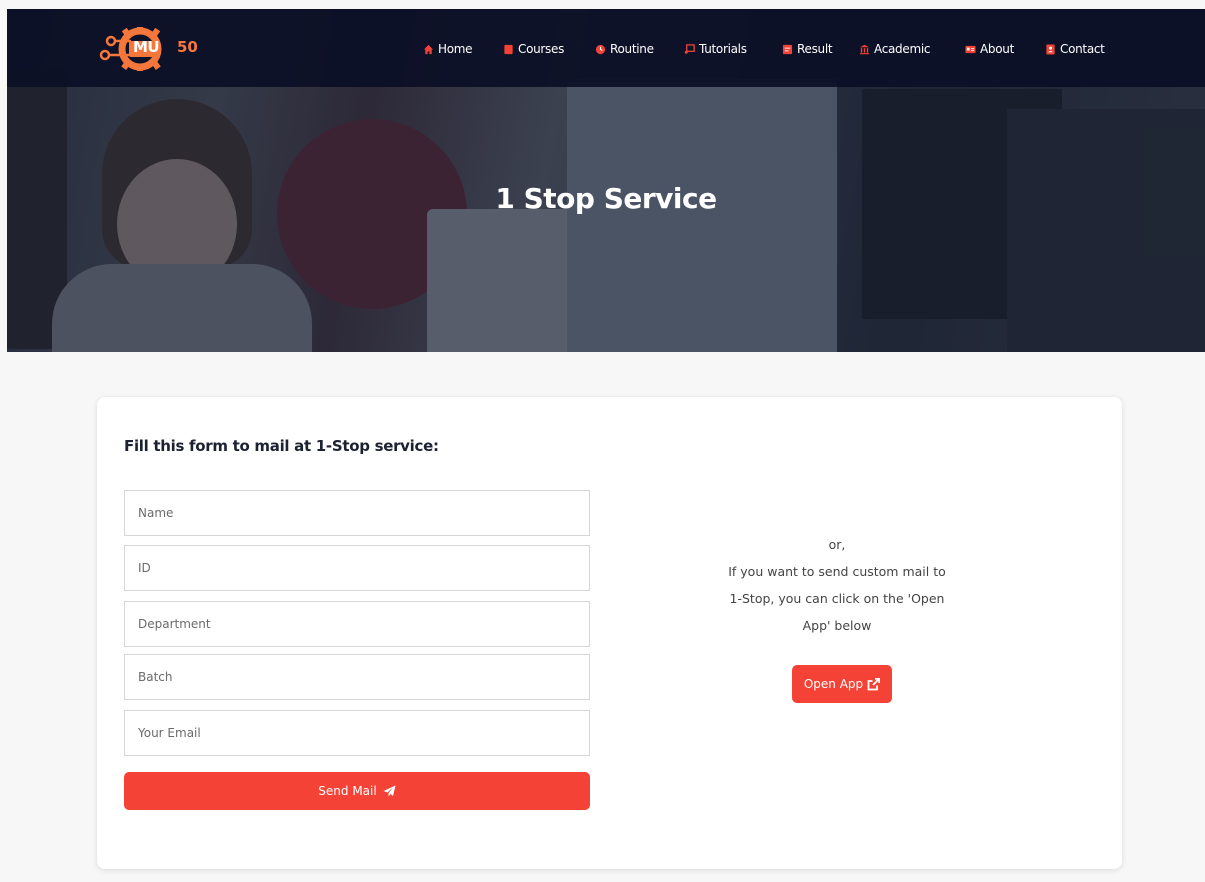 This screenshot has width=1205, height=882. I want to click on logo-text: MU, so click(146, 47).